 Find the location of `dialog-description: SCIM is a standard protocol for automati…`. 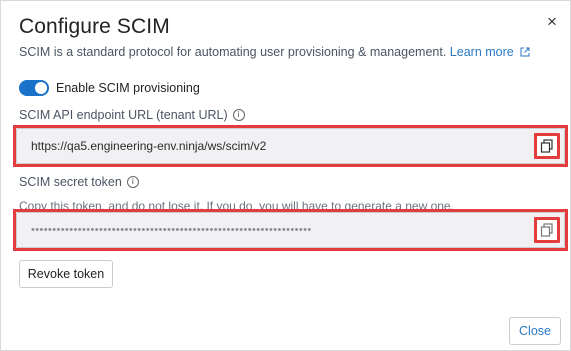

dialog-description: SCIM is a standard protocol for automati… is located at coordinates (274, 52).